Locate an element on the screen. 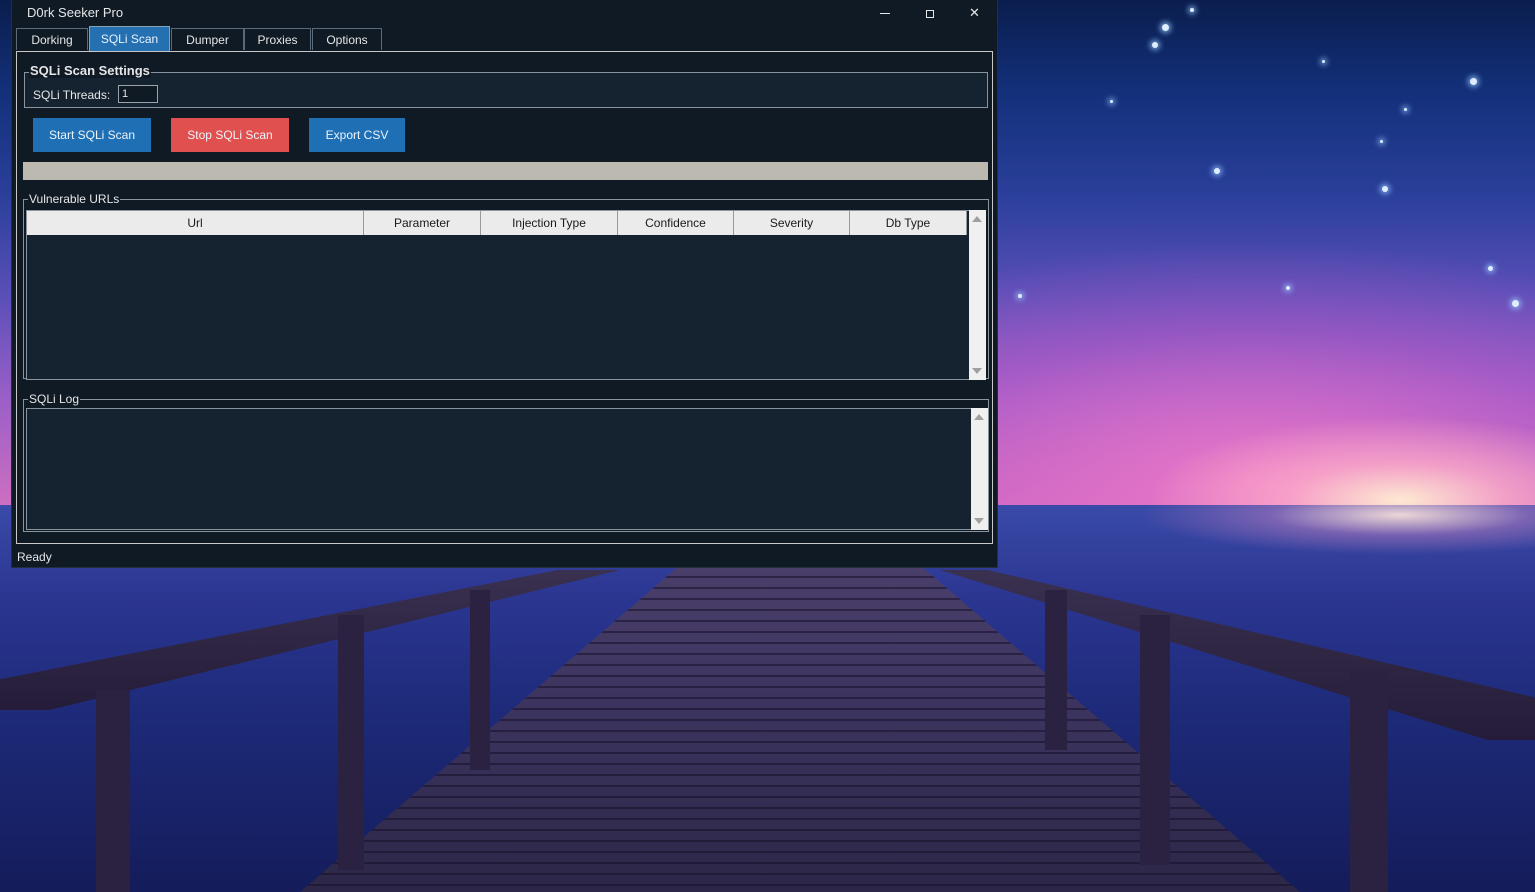 This screenshot has height=892, width=1535. close-icon: ✕ is located at coordinates (974, 12).